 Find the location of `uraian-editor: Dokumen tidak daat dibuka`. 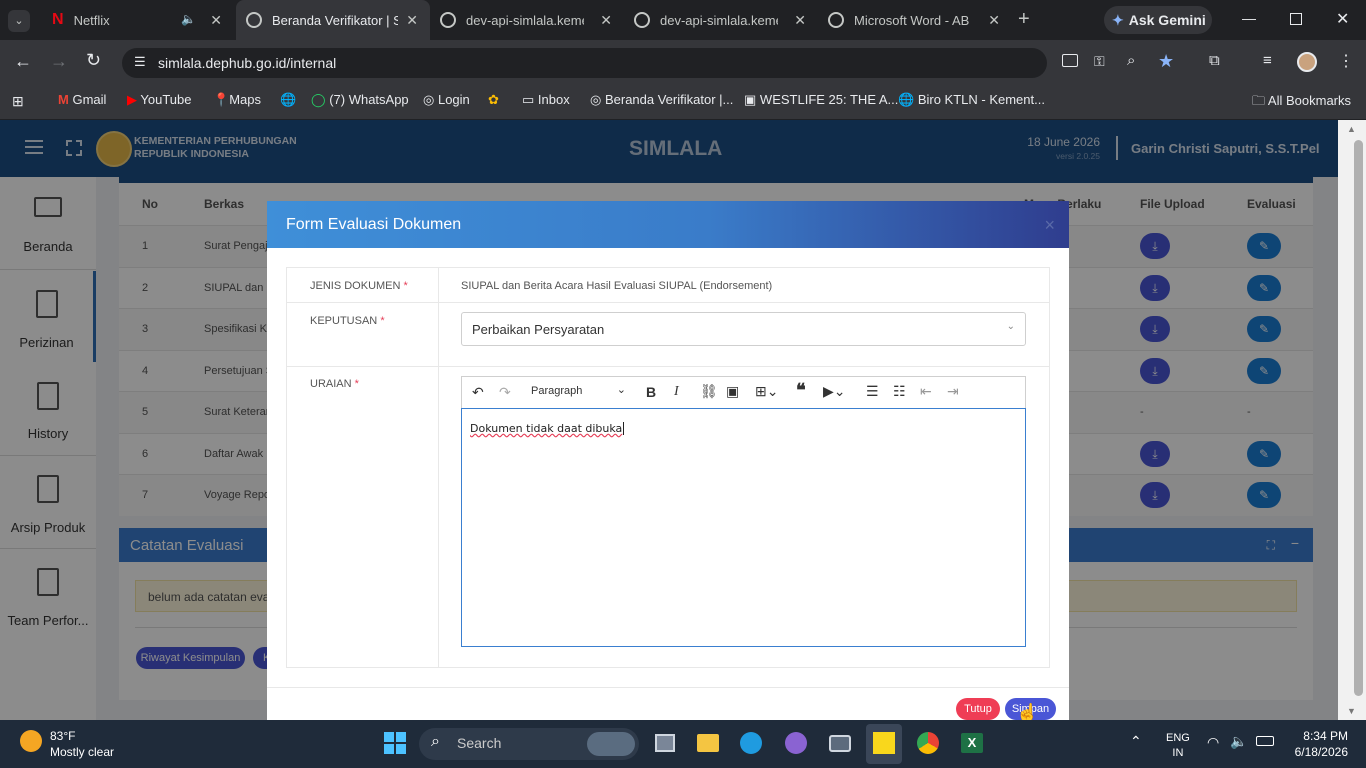

uraian-editor: Dokumen tidak daat dibuka is located at coordinates (743, 527).